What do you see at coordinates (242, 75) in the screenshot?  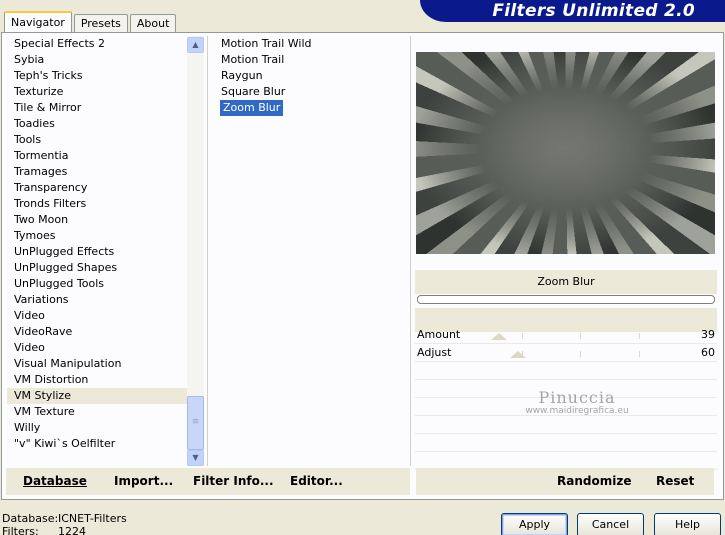 I see `filter-item-label: Raygun` at bounding box center [242, 75].